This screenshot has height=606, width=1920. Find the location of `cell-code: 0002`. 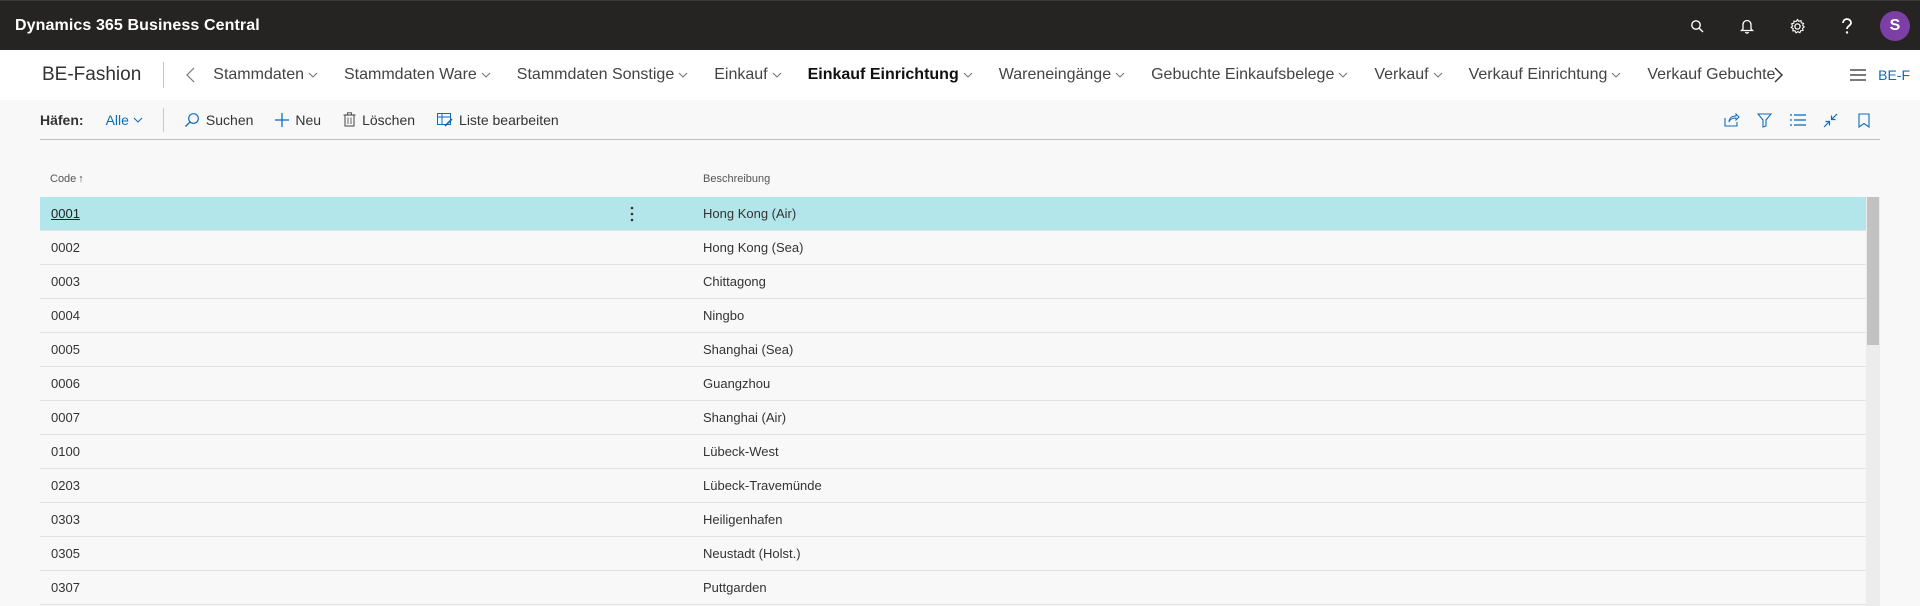

cell-code: 0002 is located at coordinates (332, 247).